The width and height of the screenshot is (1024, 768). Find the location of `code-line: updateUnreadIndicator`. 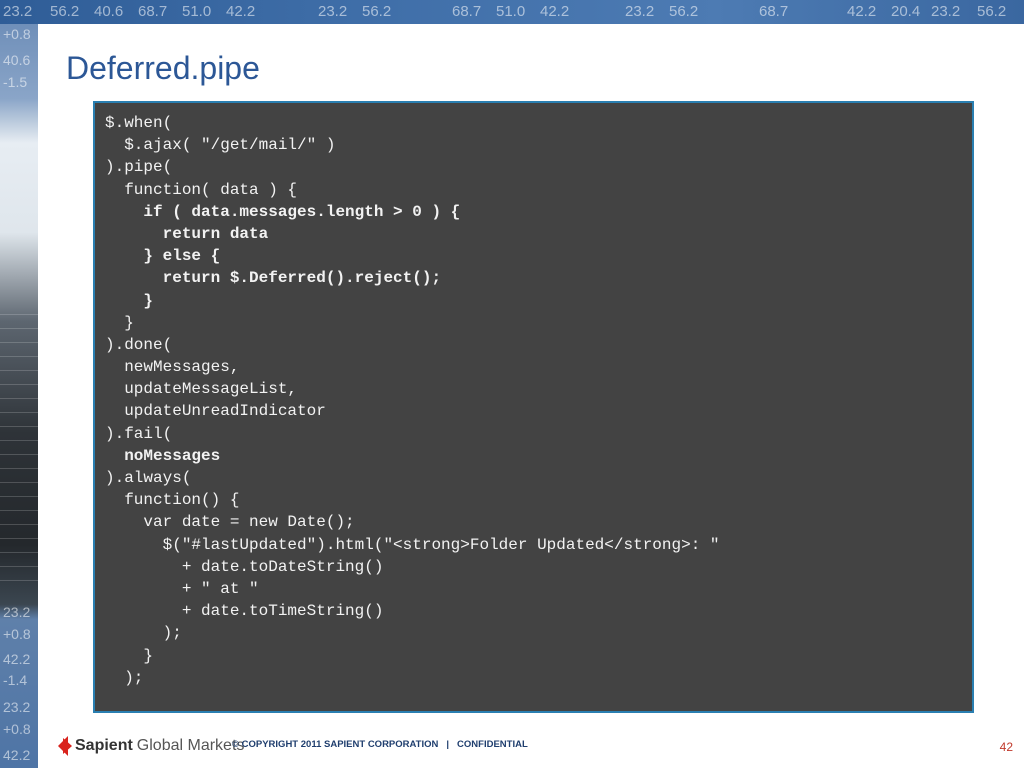

code-line: updateUnreadIndicator is located at coordinates (215, 411).